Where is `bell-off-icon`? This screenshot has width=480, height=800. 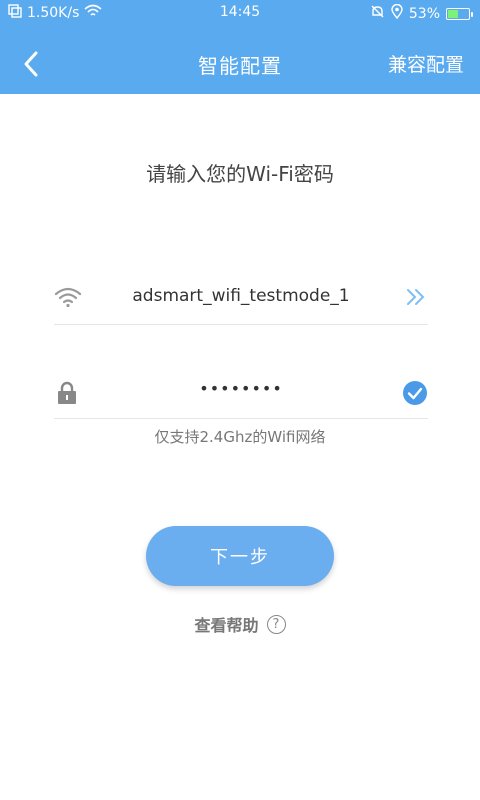
bell-off-icon is located at coordinates (377, 13).